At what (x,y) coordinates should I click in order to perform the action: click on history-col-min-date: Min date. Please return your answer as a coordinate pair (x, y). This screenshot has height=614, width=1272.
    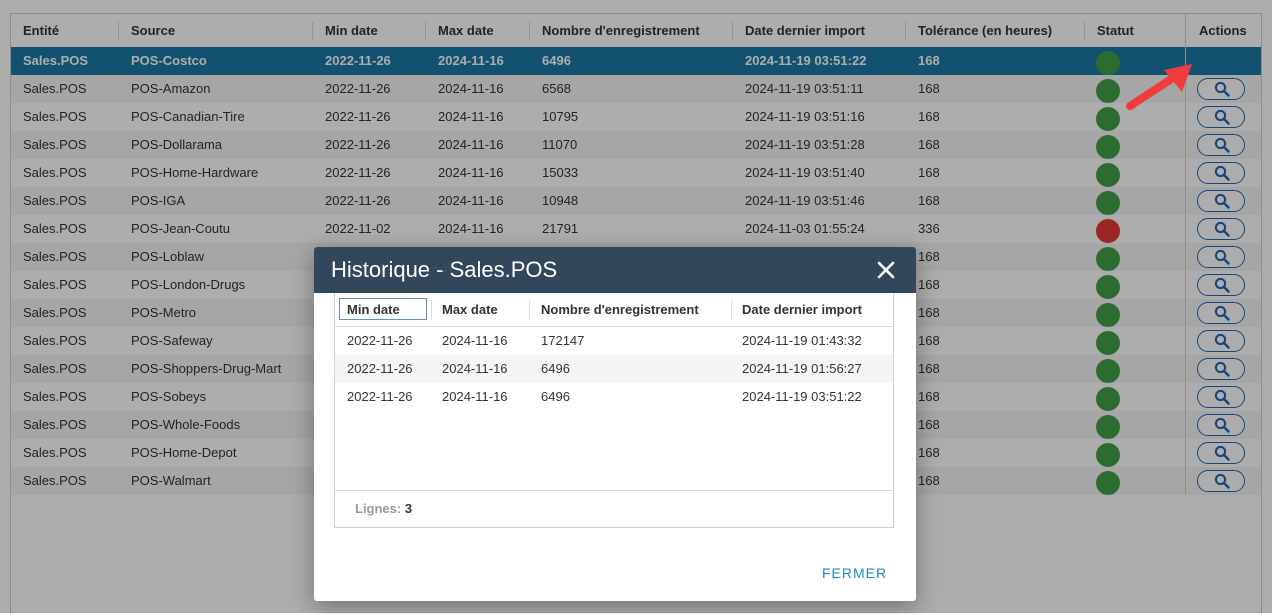
    Looking at the image, I should click on (373, 309).